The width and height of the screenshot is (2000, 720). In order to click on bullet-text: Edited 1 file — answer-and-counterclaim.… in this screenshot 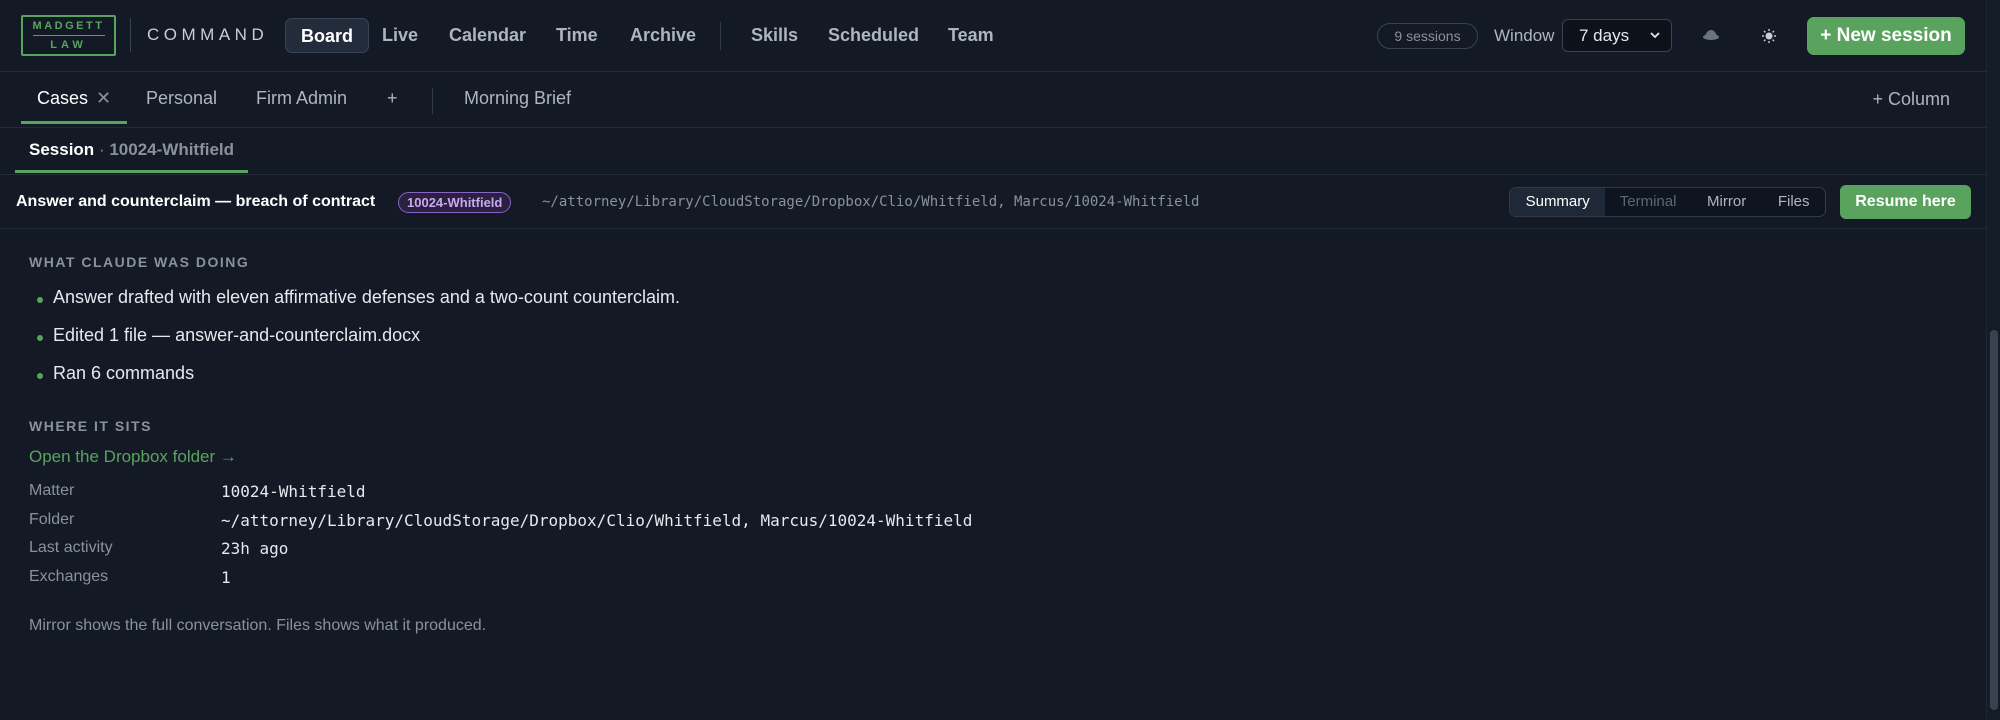, I will do `click(237, 335)`.